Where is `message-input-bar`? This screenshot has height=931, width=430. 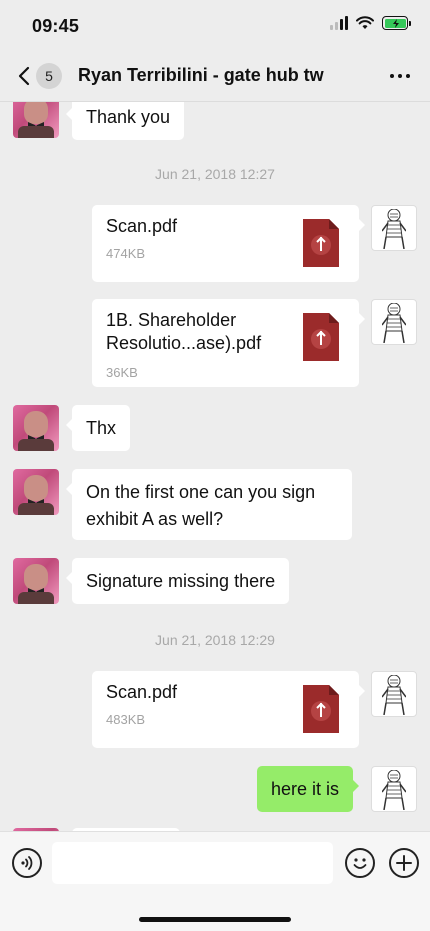
message-input-bar is located at coordinates (215, 881).